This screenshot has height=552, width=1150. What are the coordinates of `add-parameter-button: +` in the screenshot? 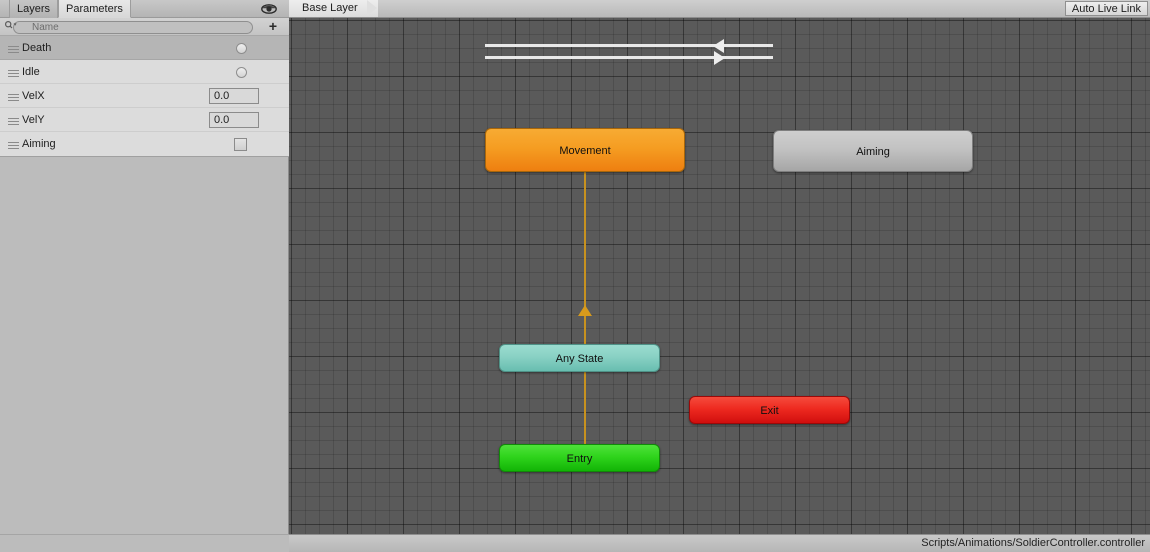 It's located at (273, 26).